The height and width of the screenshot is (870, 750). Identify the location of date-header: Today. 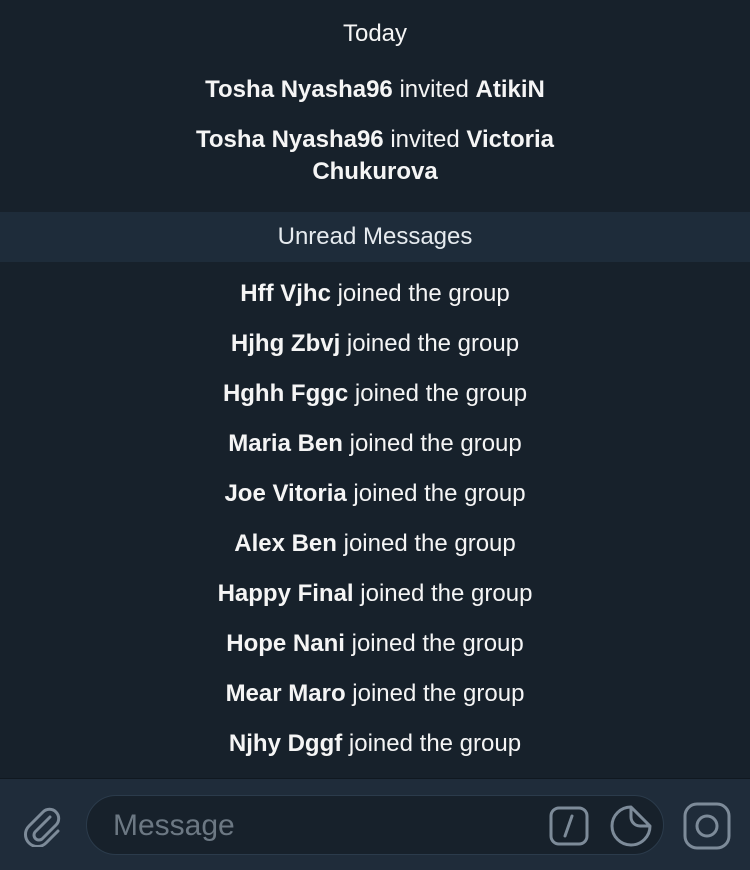
(375, 34).